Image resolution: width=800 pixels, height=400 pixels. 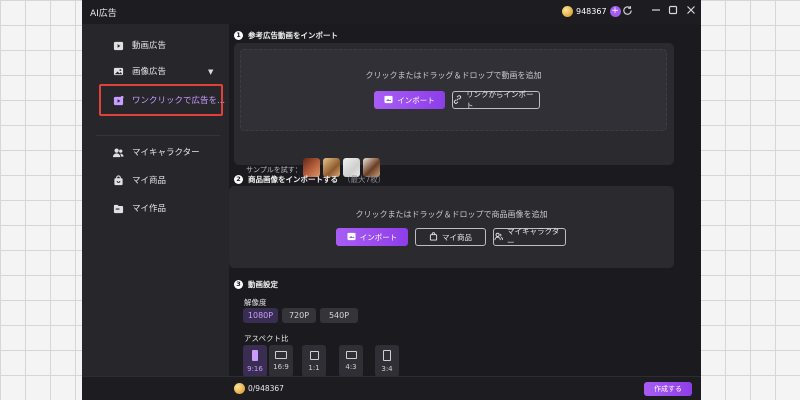 I want to click on title-bar: AI広告 948367 +, so click(x=391, y=12).